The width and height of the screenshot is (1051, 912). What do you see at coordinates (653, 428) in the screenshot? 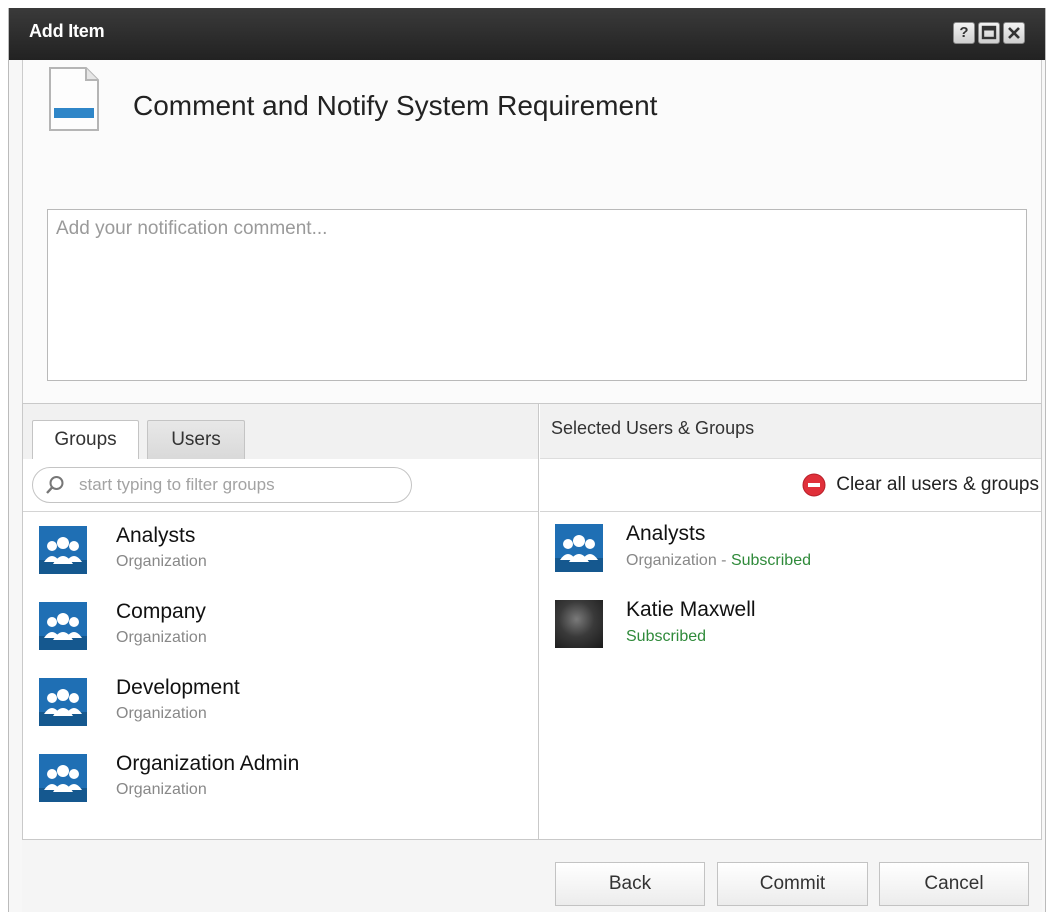
I see `selected-panel-title: Selected Users & Groups` at bounding box center [653, 428].